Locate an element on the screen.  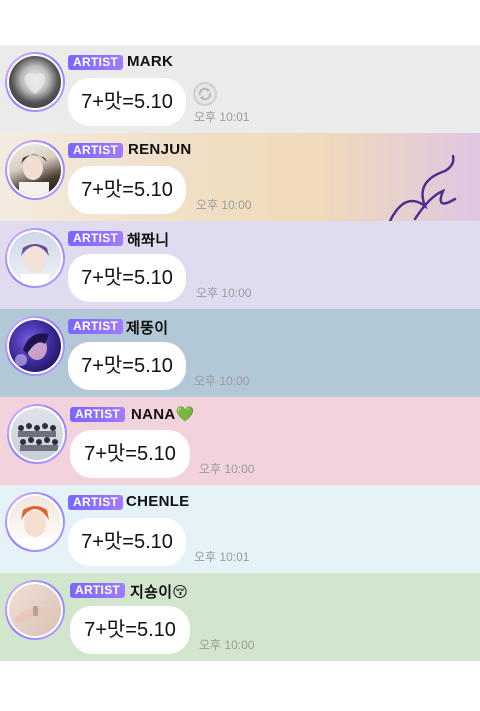
hand-ring-photo-icon is located at coordinates (35, 615).